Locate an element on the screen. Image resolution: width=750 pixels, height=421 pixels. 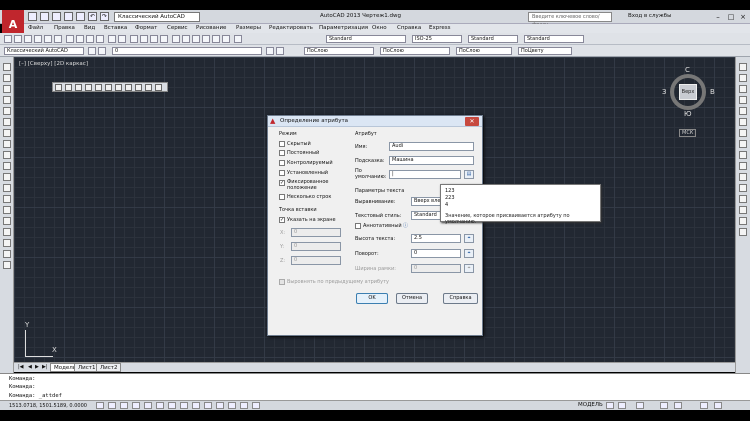
lock-position-checkbox: ✓ is located at coordinates (282, 183).